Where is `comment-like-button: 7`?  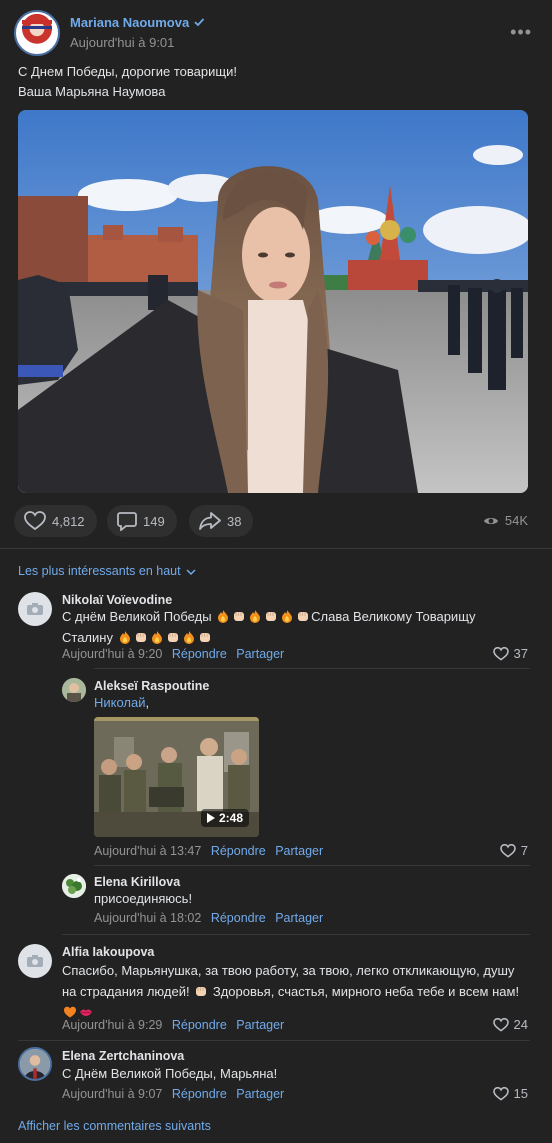 comment-like-button: 7 is located at coordinates (513, 850).